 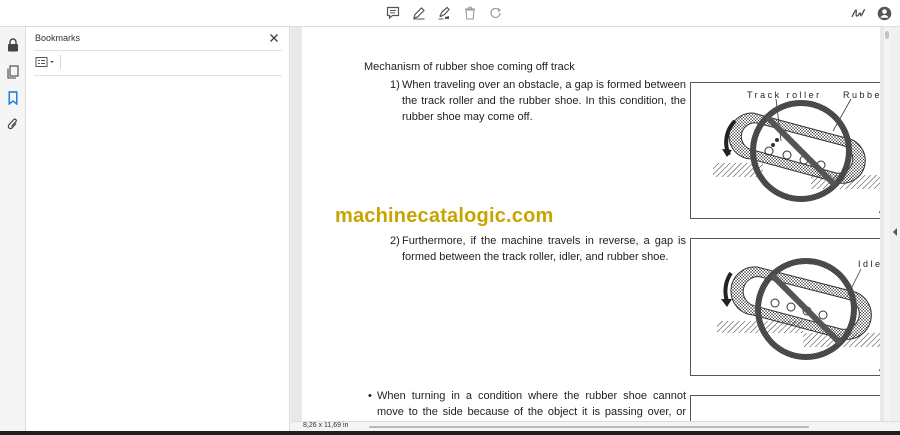 What do you see at coordinates (887, 35) in the screenshot?
I see `scrollbar-thumb` at bounding box center [887, 35].